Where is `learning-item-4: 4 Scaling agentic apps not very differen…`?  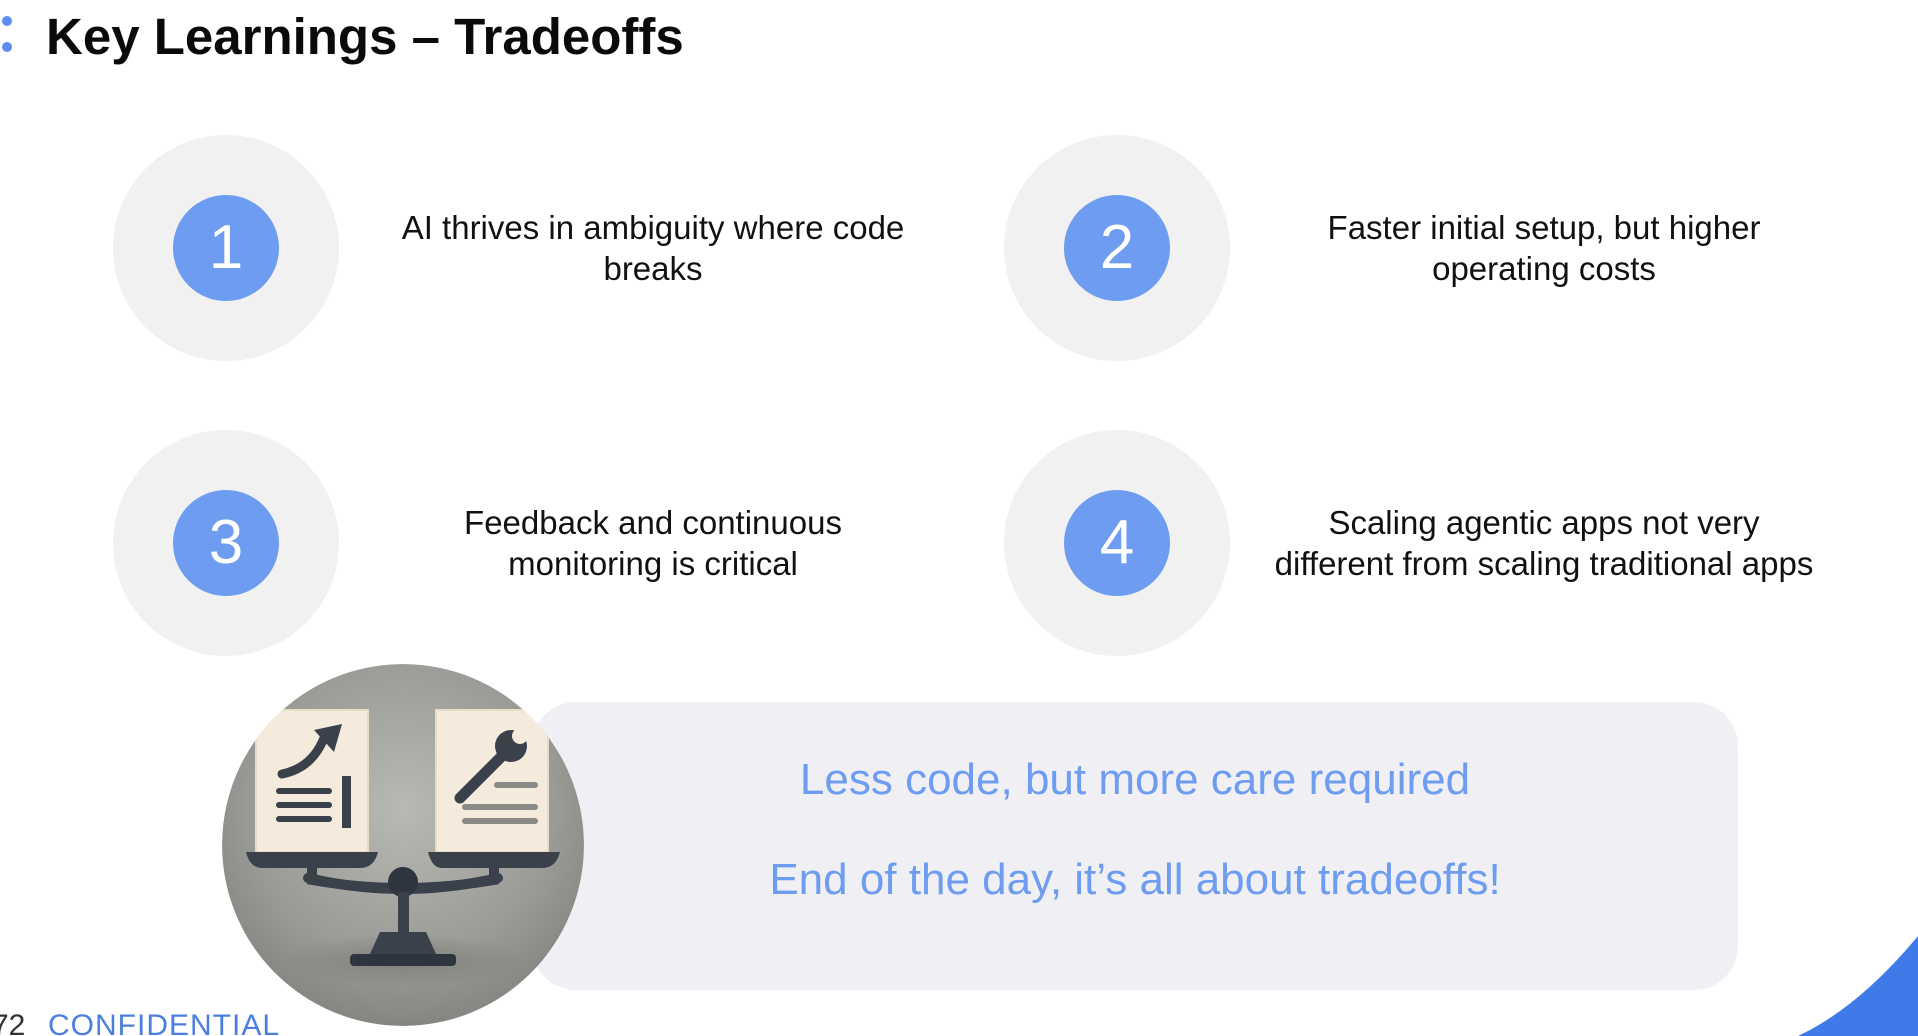 learning-item-4: 4 Scaling agentic apps not very differen… is located at coordinates (1454, 543).